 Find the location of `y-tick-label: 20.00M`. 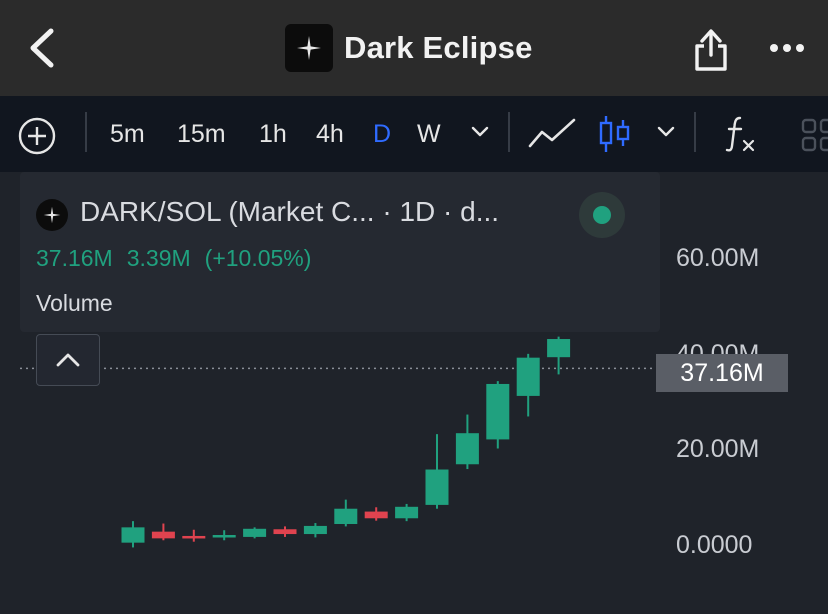

y-tick-label: 20.00M is located at coordinates (718, 449).